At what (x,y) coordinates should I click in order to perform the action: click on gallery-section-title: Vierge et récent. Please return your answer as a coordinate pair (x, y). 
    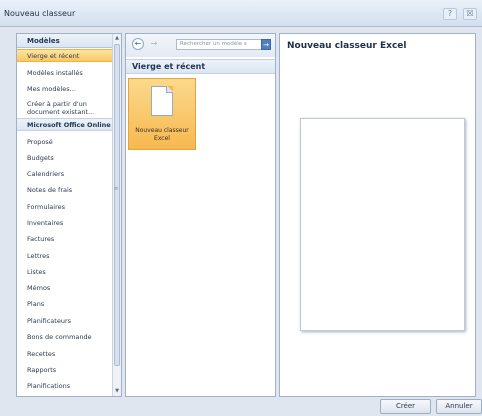
    Looking at the image, I should click on (200, 66).